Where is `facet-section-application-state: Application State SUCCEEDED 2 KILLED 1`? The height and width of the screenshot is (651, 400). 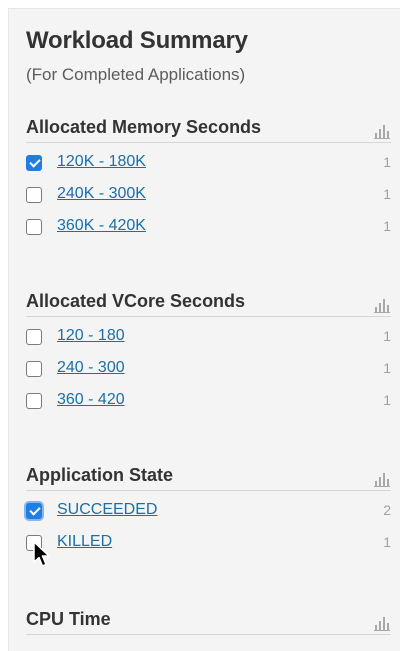
facet-section-application-state: Application State SUCCEEDED 2 KILLED 1 is located at coordinates (208, 512).